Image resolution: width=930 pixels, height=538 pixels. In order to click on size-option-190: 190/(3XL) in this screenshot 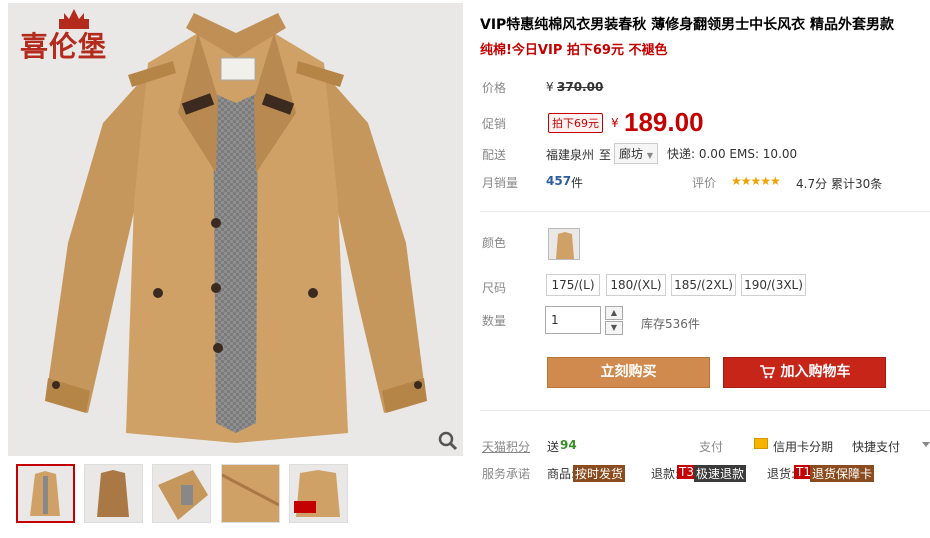, I will do `click(773, 285)`.